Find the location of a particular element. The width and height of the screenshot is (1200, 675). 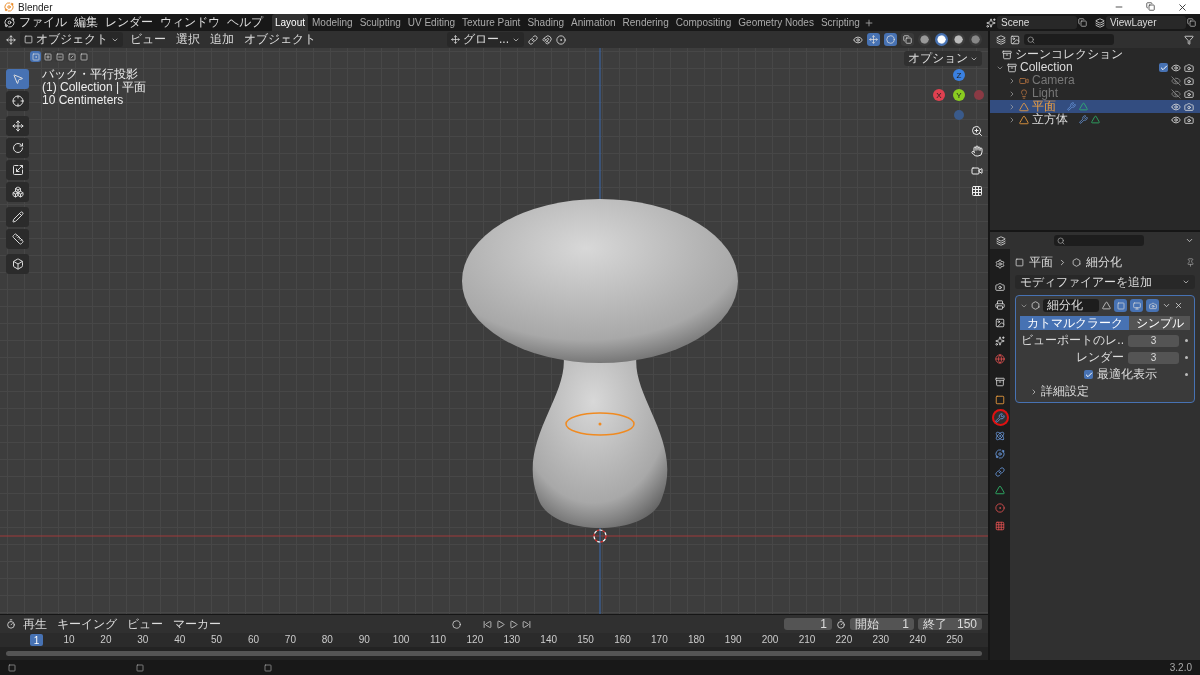

end-frame-field: 終了 150 is located at coordinates (950, 624).